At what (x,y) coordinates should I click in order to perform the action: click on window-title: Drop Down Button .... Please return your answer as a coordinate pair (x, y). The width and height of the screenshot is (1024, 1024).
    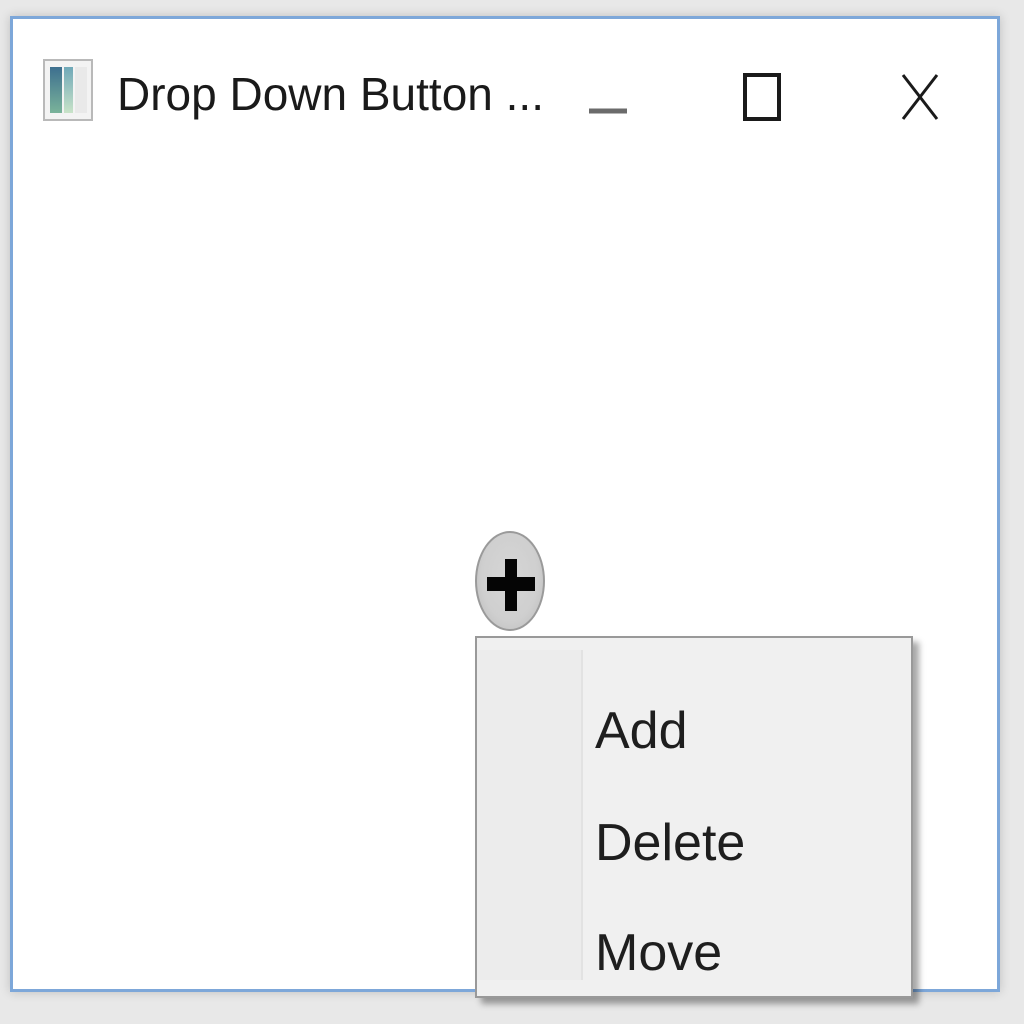
    Looking at the image, I should click on (330, 94).